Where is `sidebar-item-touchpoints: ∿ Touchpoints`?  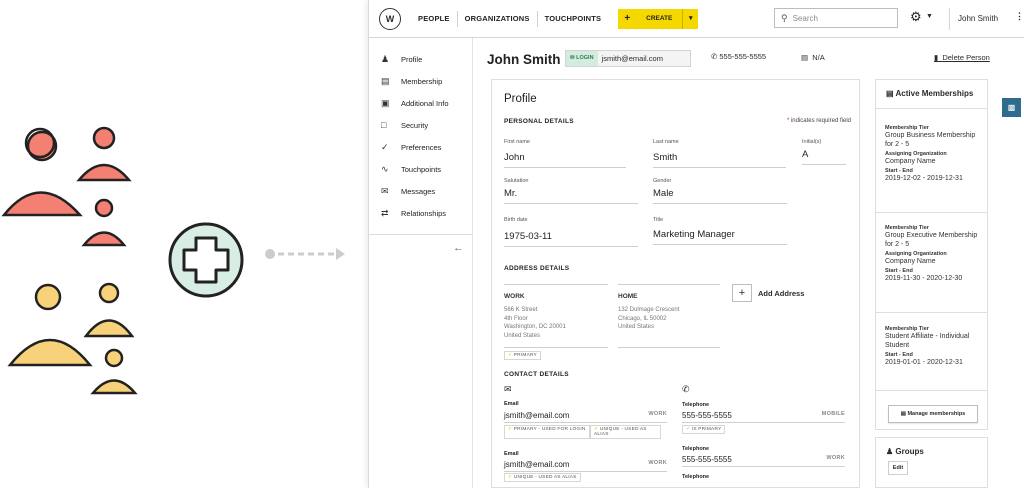 sidebar-item-touchpoints: ∿ Touchpoints is located at coordinates (420, 169).